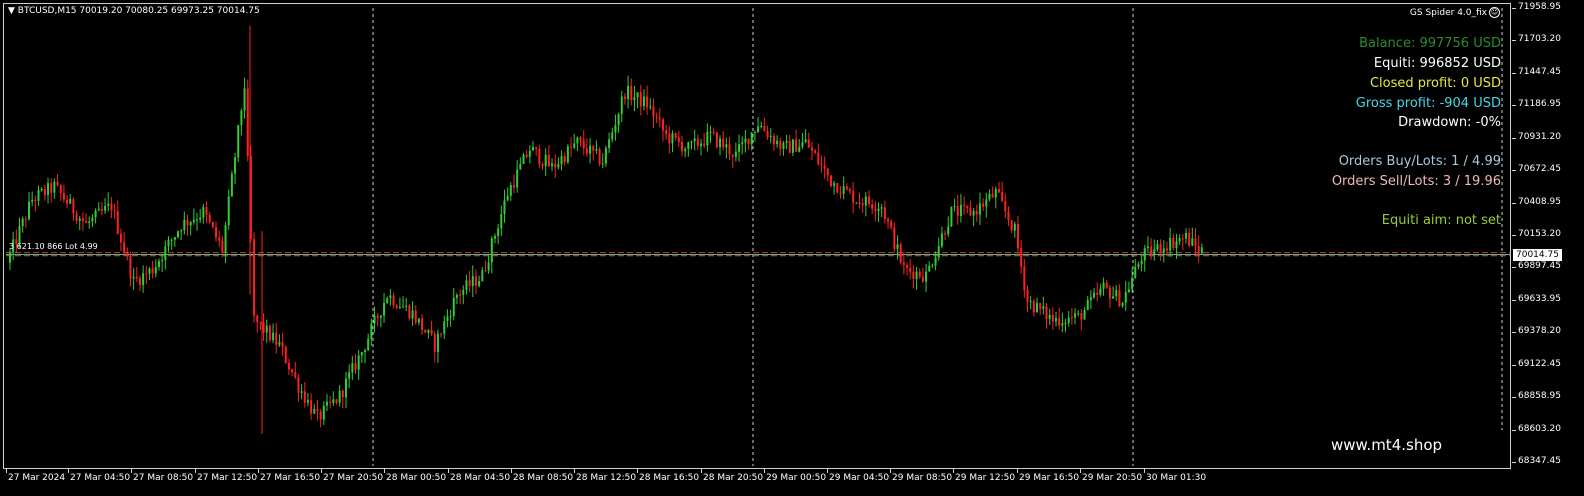  I want to click on dropdown-triangle-icon: ▼, so click(11, 11).